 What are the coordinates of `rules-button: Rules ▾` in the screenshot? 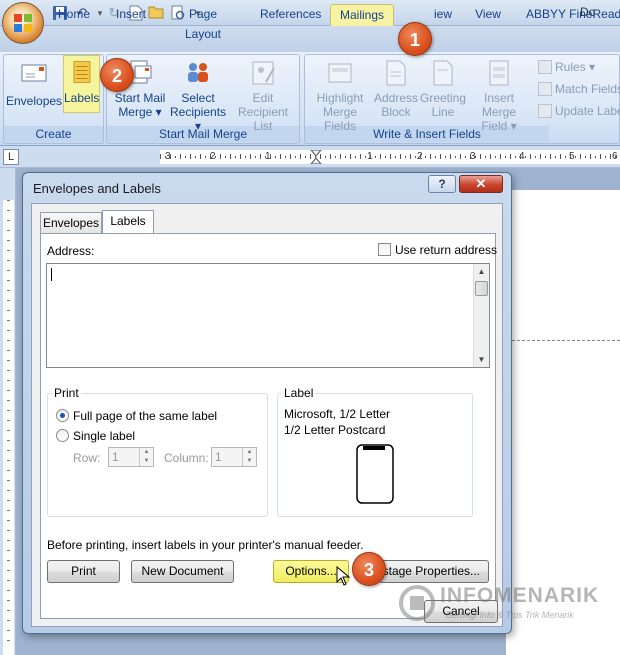 It's located at (566, 67).